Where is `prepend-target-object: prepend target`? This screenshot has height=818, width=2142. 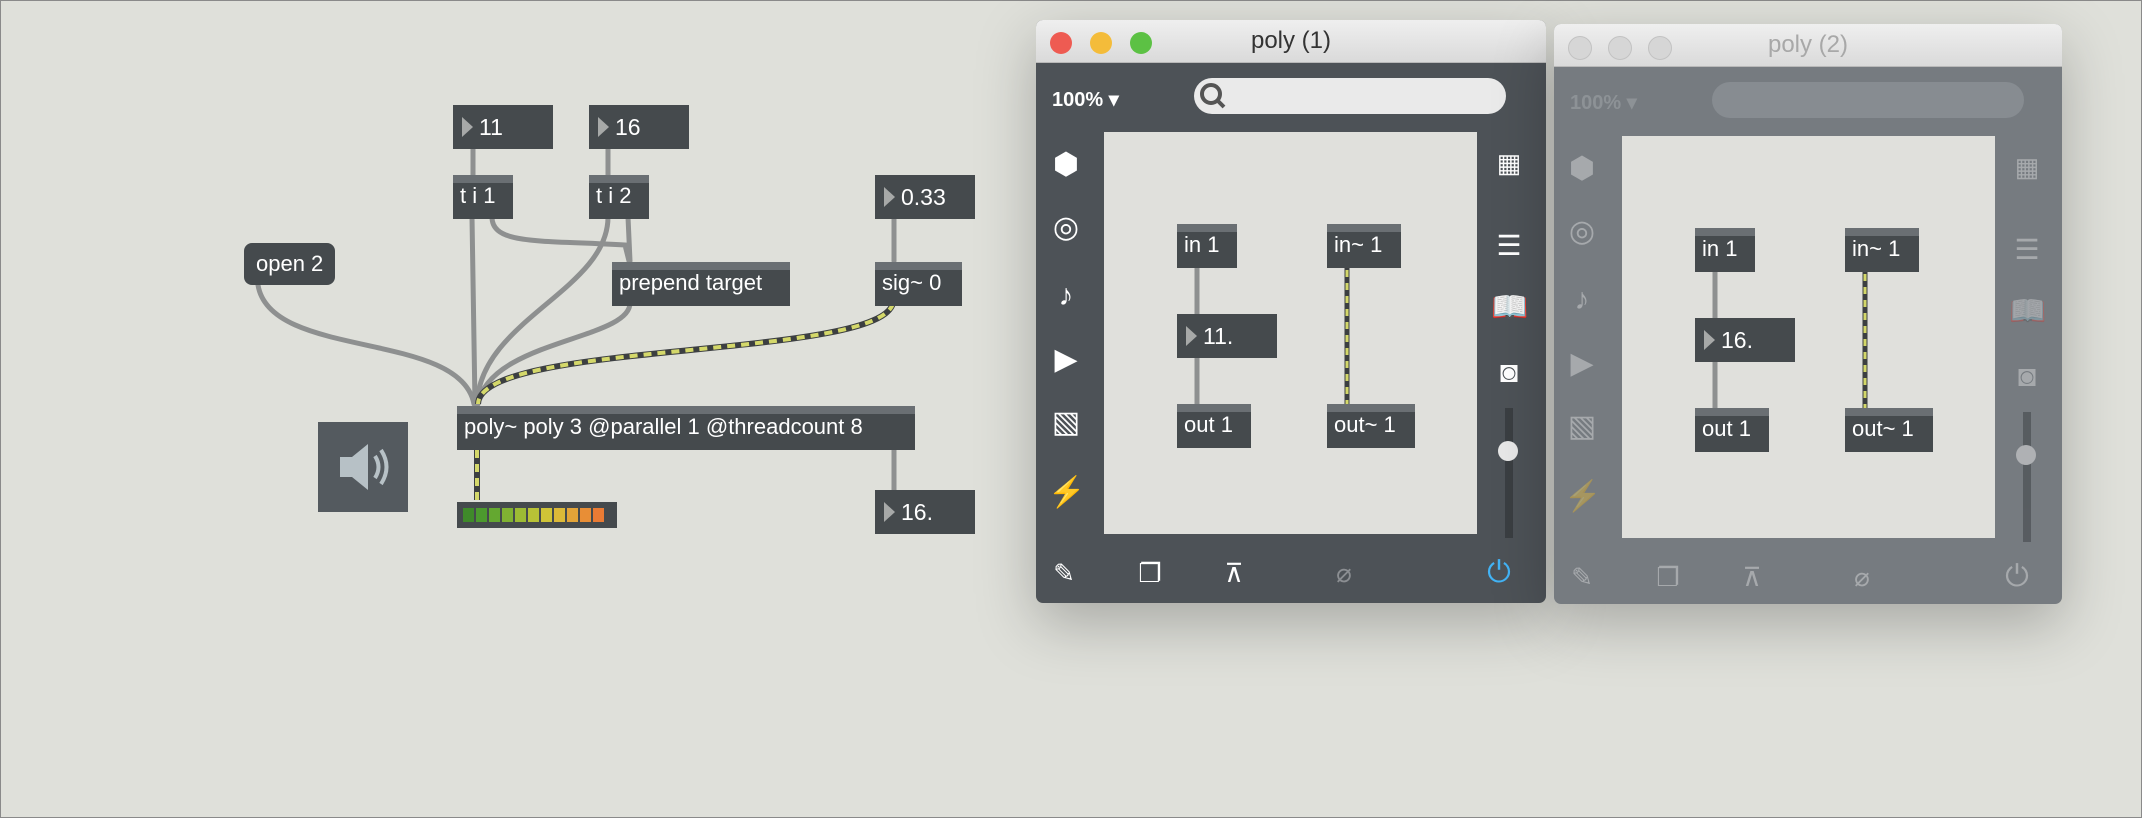
prepend-target-object: prepend target is located at coordinates (701, 284).